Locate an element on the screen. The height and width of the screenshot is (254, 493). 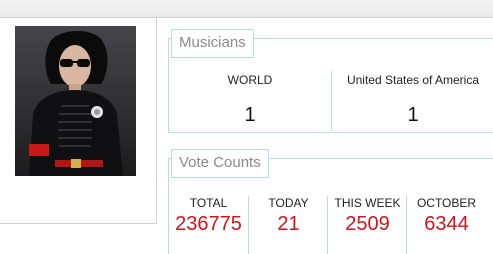
rank-world-value: 1 is located at coordinates (250, 115).